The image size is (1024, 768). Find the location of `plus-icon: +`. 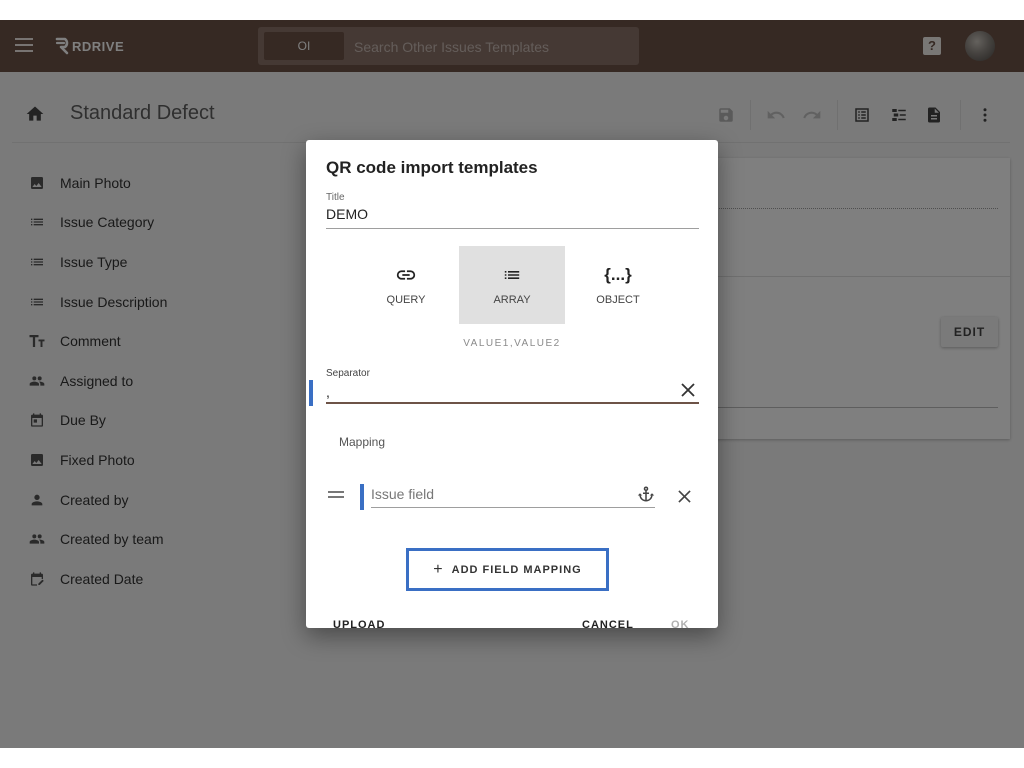

plus-icon: + is located at coordinates (438, 569).